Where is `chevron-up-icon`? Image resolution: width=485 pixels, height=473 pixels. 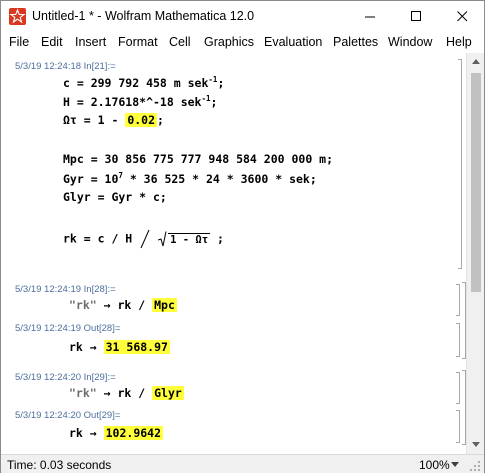 chevron-up-icon is located at coordinates (476, 61).